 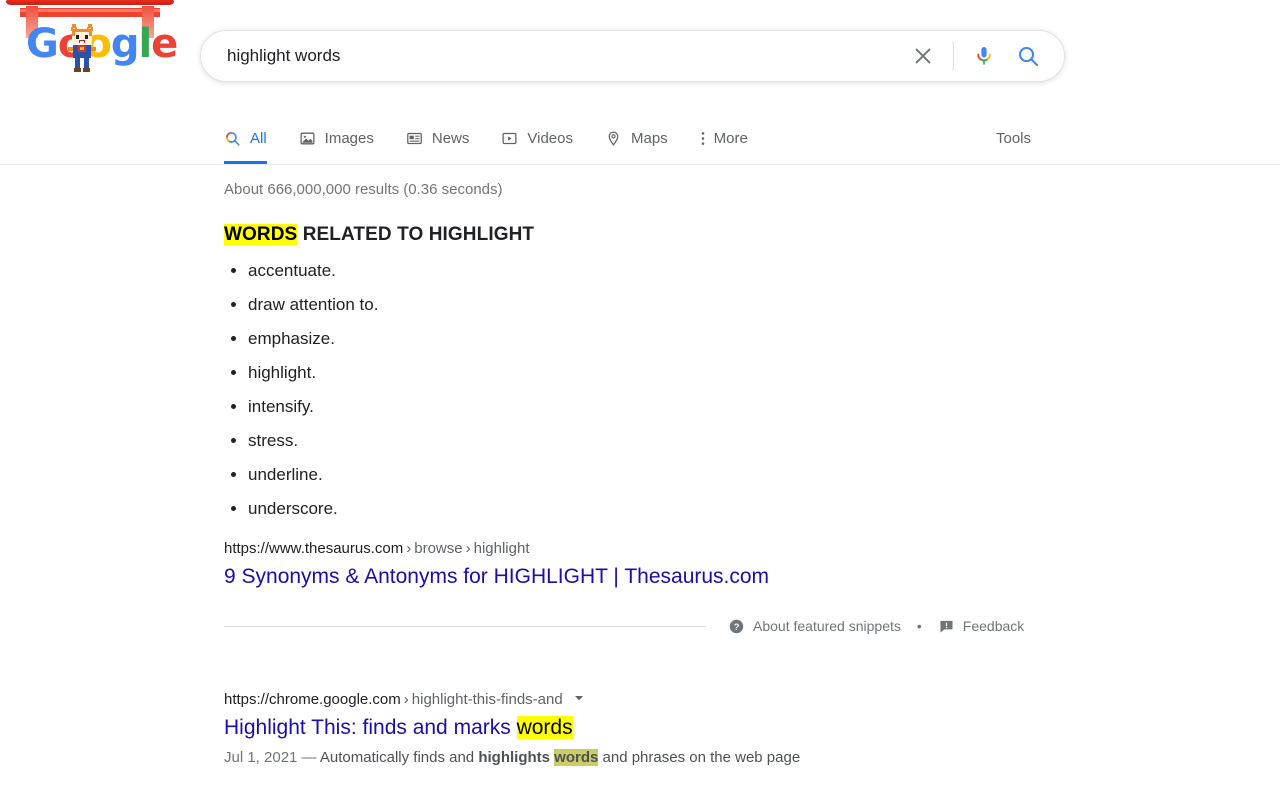 I want to click on question-circle-icon: ?, so click(x=736, y=626).